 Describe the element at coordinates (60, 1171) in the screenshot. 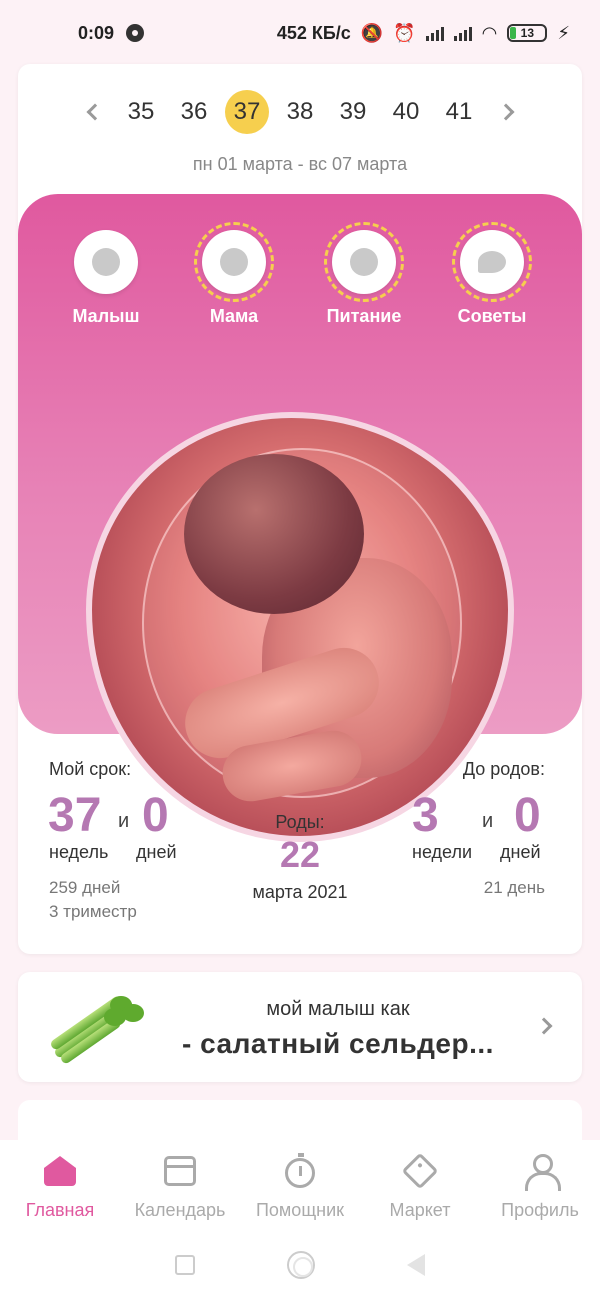

I see `home-icon` at that location.